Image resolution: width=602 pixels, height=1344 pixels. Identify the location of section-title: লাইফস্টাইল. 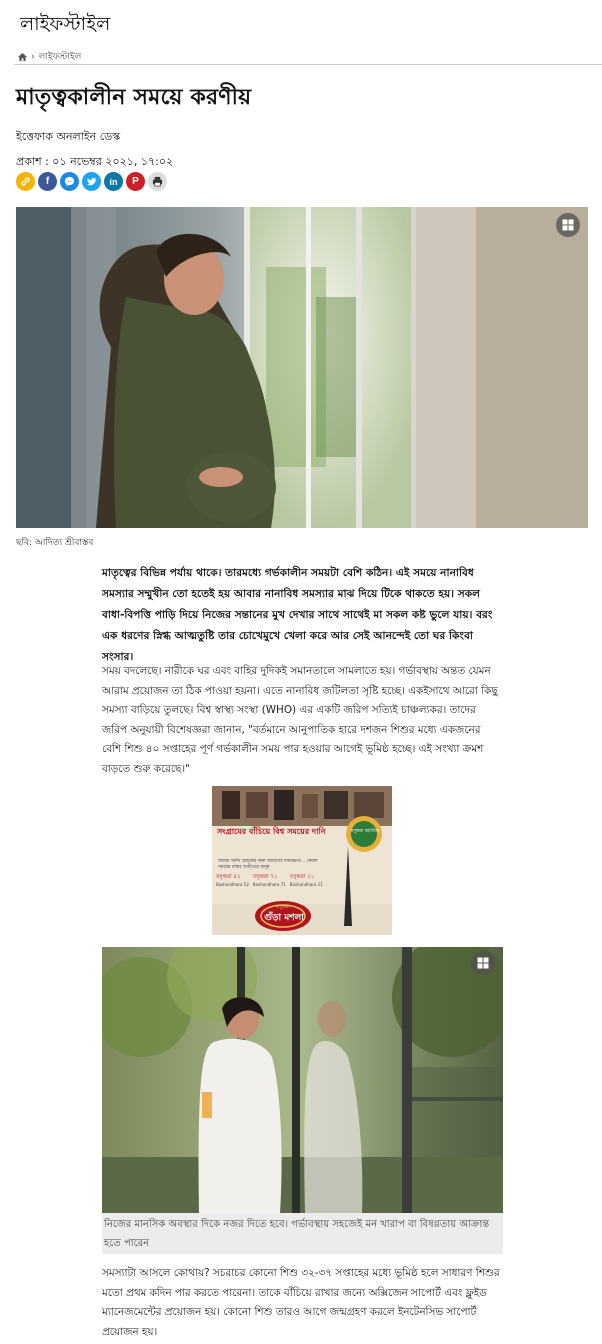
(65, 26).